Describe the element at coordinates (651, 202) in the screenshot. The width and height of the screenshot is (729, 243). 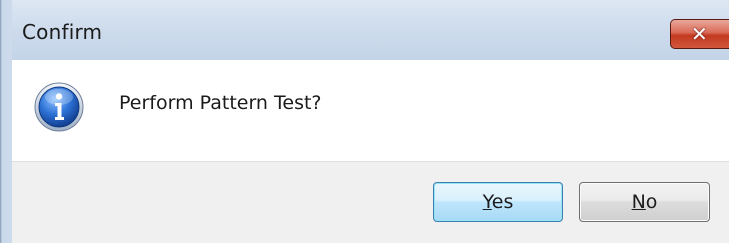
I see `no-label: o` at that location.